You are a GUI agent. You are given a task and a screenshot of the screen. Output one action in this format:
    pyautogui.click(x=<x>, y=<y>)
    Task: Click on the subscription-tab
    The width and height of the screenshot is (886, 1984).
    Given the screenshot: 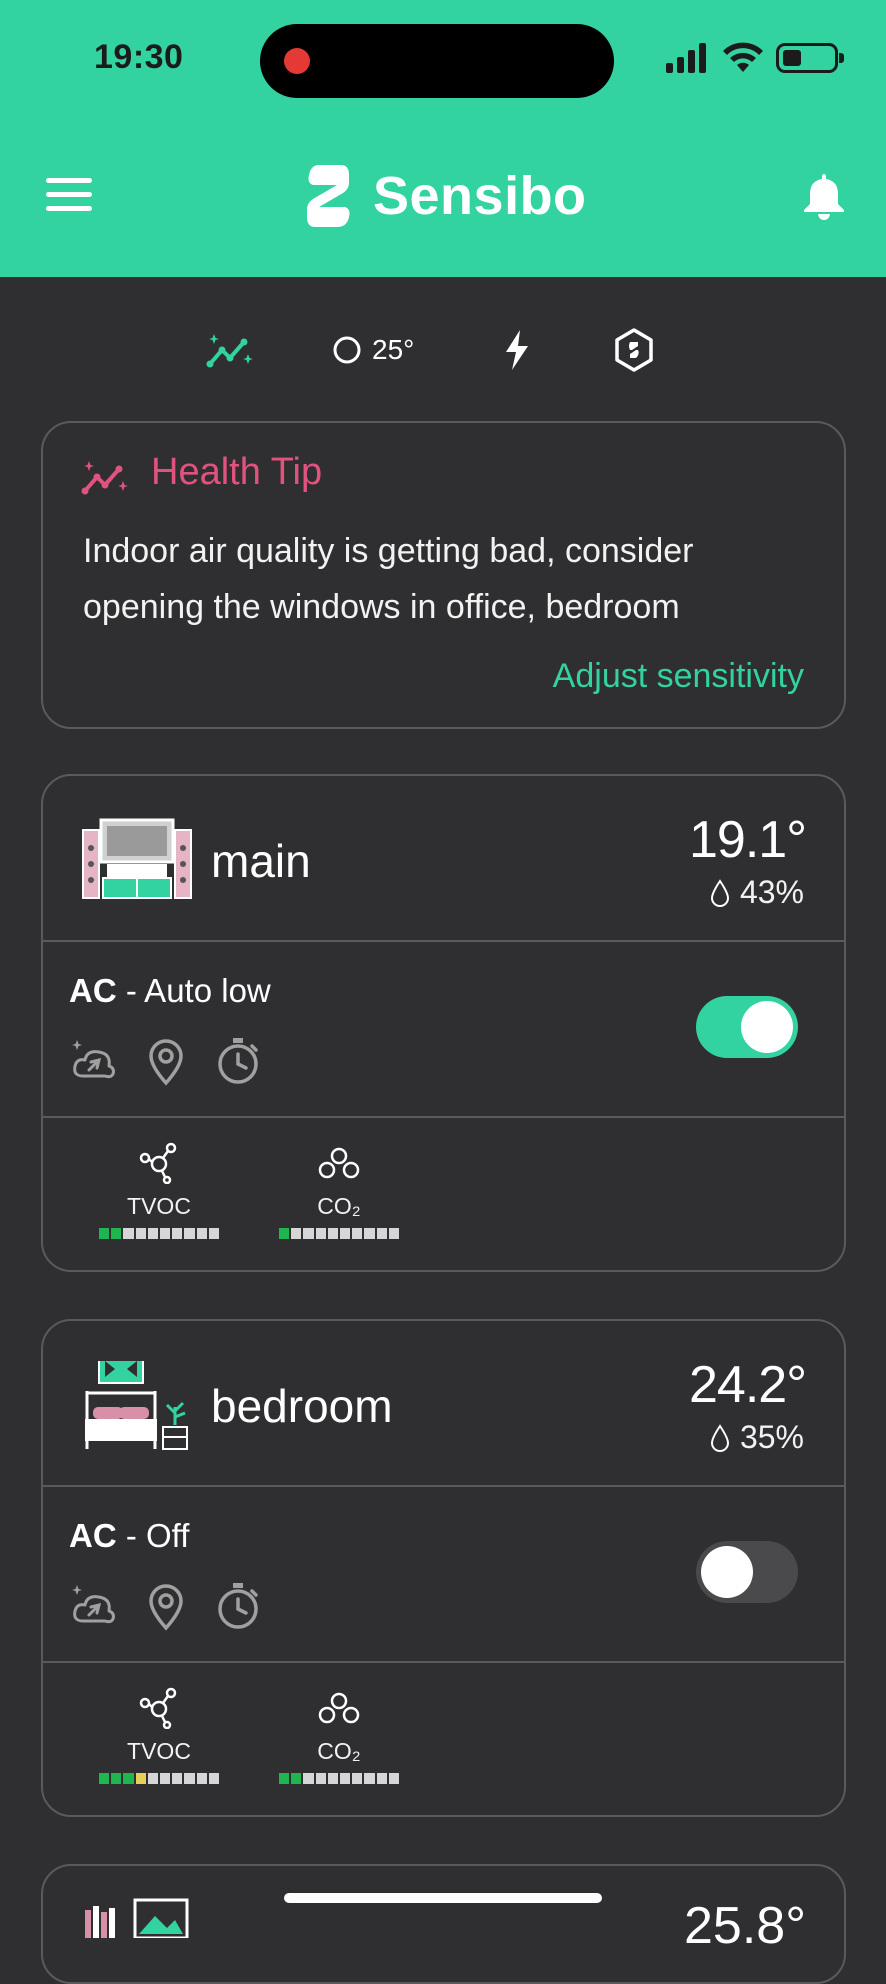 What is the action you would take?
    pyautogui.click(x=634, y=350)
    